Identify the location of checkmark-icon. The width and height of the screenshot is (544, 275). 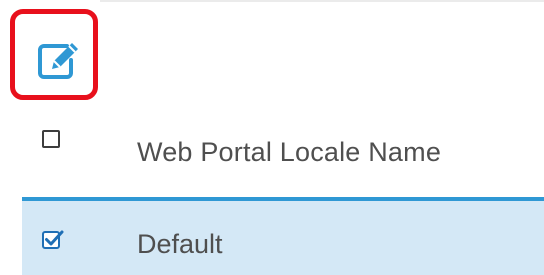
(53, 239).